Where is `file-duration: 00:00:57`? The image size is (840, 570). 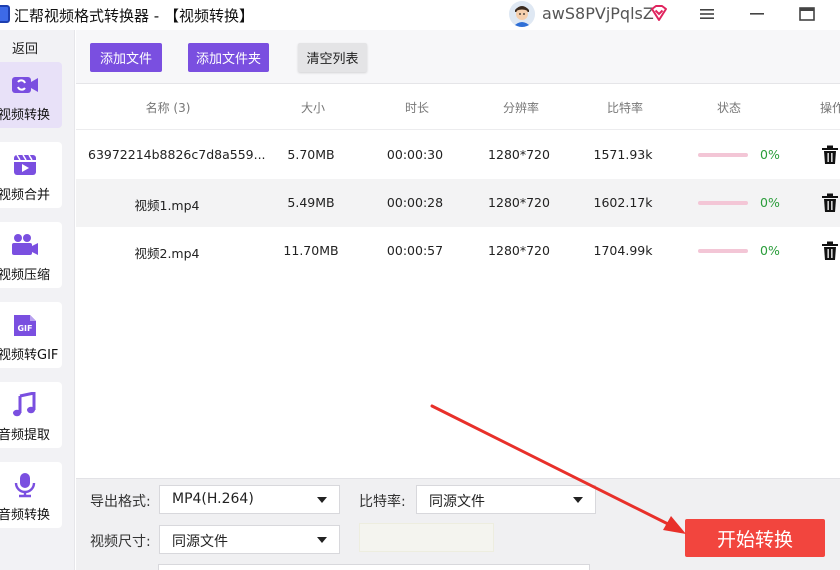 file-duration: 00:00:57 is located at coordinates (415, 250).